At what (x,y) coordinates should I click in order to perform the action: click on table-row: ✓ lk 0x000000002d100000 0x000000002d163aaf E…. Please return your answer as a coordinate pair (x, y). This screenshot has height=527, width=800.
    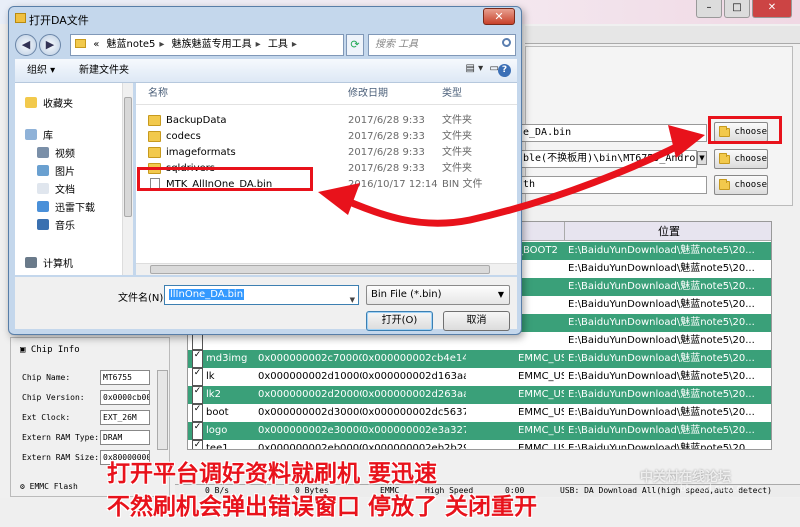
    Looking at the image, I should click on (479, 377).